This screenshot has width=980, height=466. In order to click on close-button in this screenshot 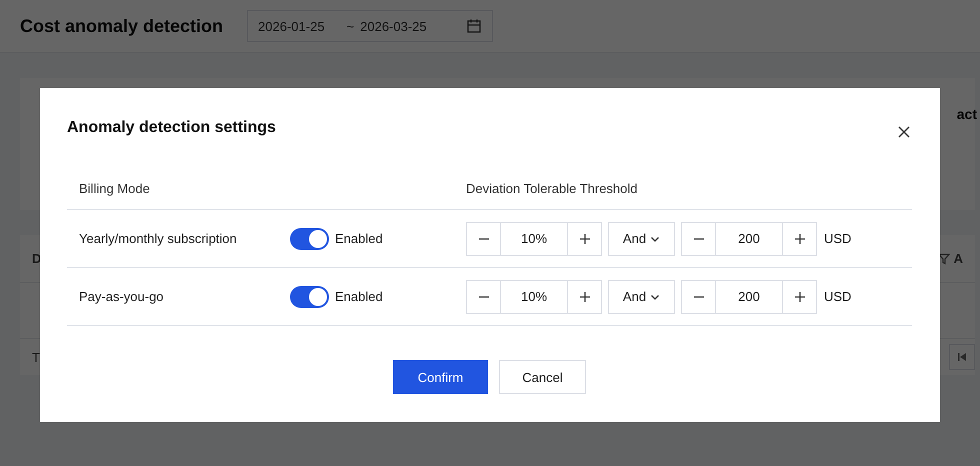, I will do `click(904, 132)`.